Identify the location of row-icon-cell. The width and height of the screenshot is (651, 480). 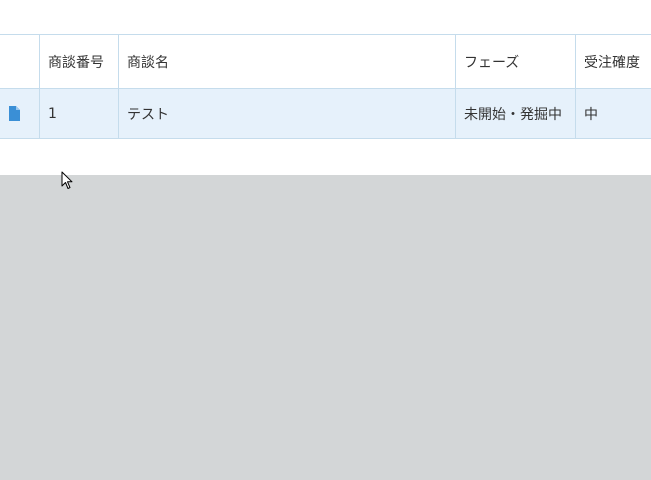
(20, 113).